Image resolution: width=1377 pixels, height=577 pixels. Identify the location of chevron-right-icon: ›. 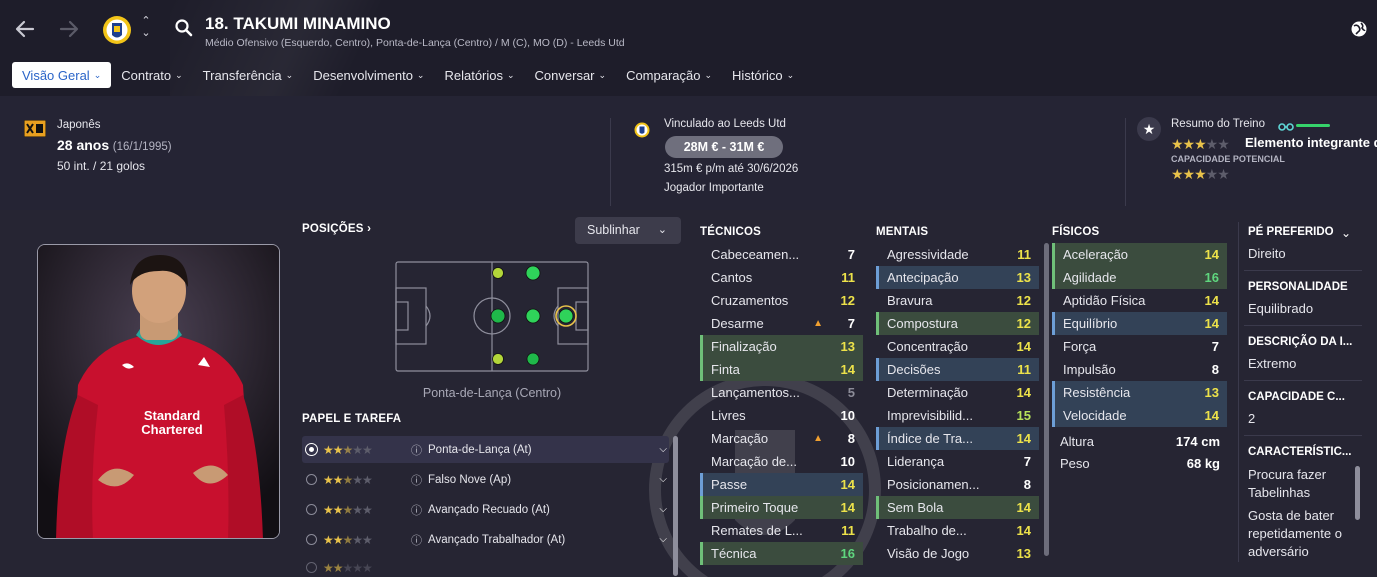
(369, 229).